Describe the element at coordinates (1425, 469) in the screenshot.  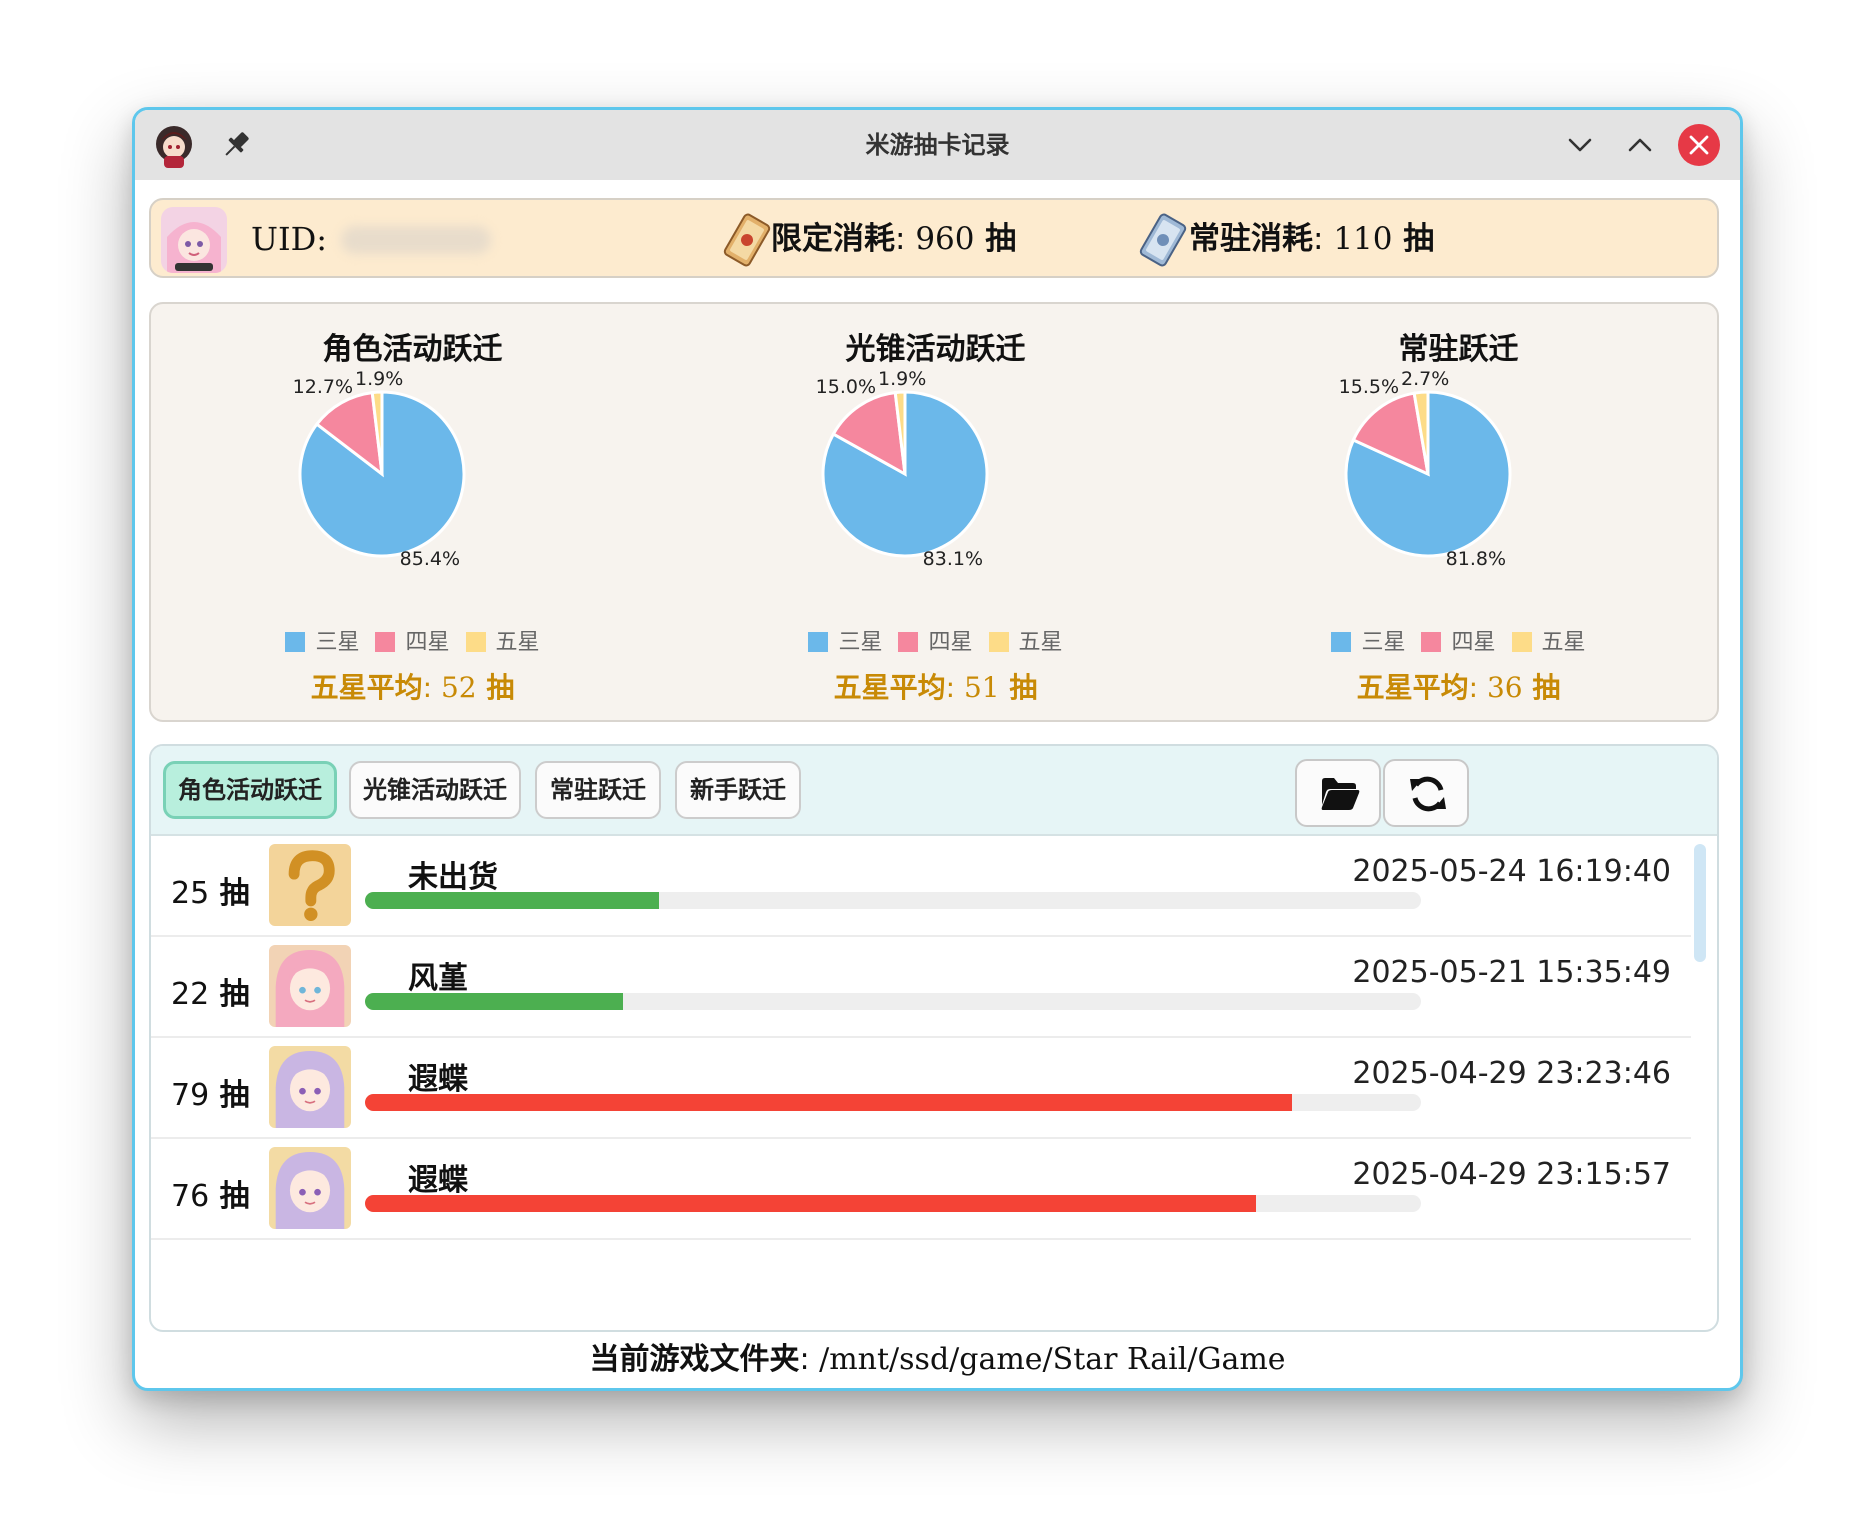
I see `pie-chart: 81.8% 15.5% 2.7%` at that location.